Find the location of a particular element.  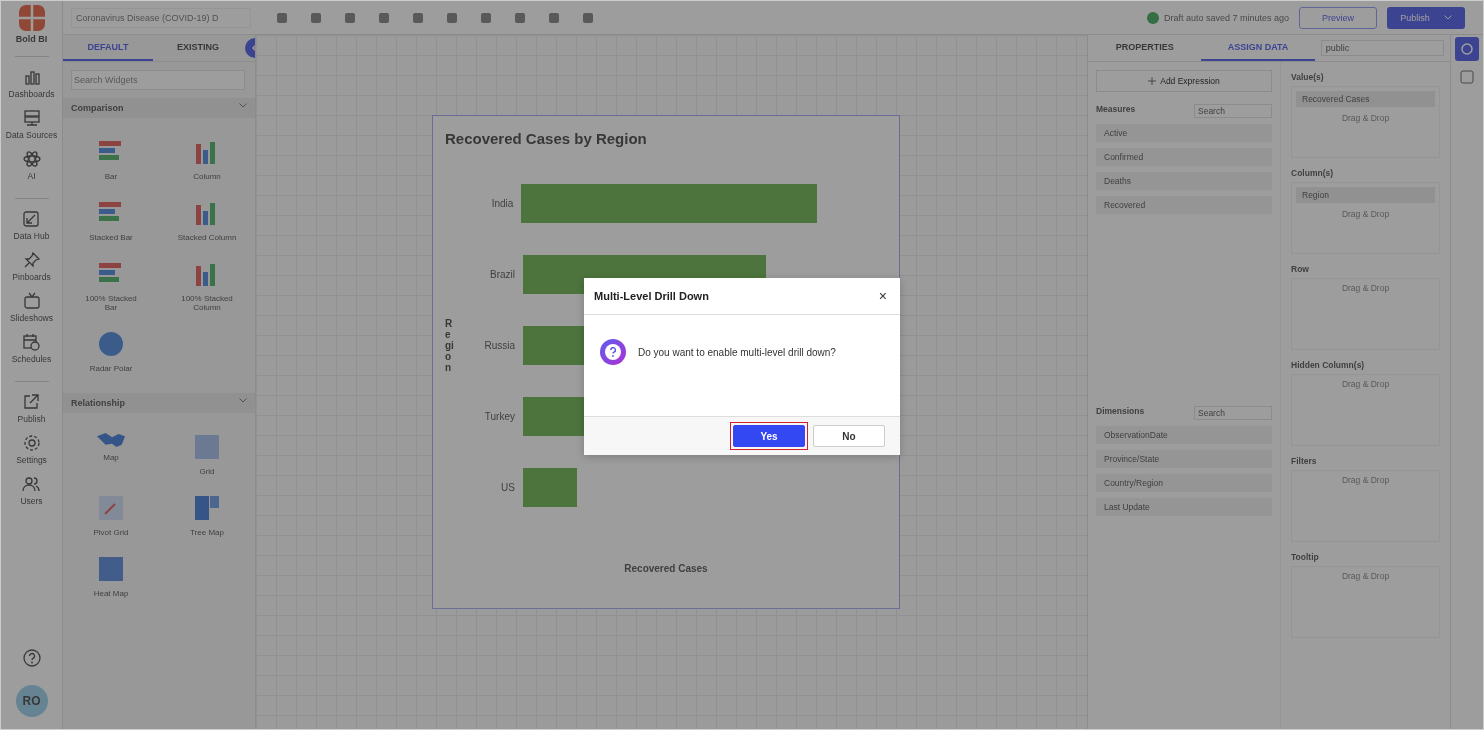

category-label: Brazil is located at coordinates (502, 274).